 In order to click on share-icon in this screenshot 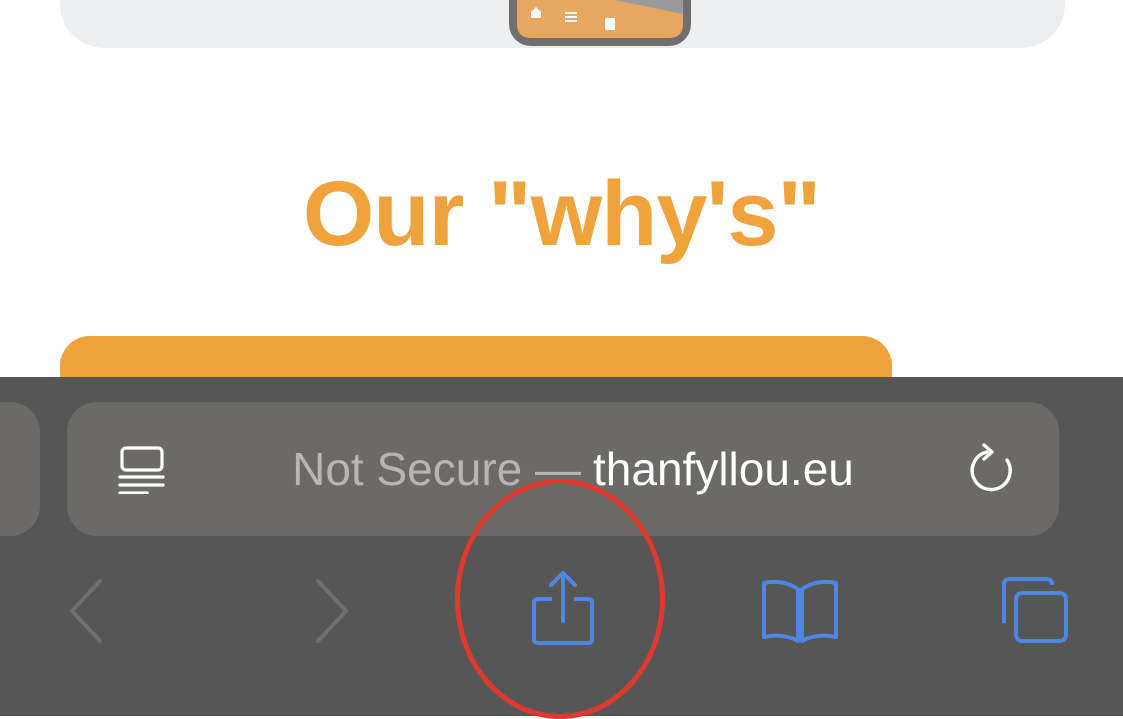, I will do `click(563, 608)`.